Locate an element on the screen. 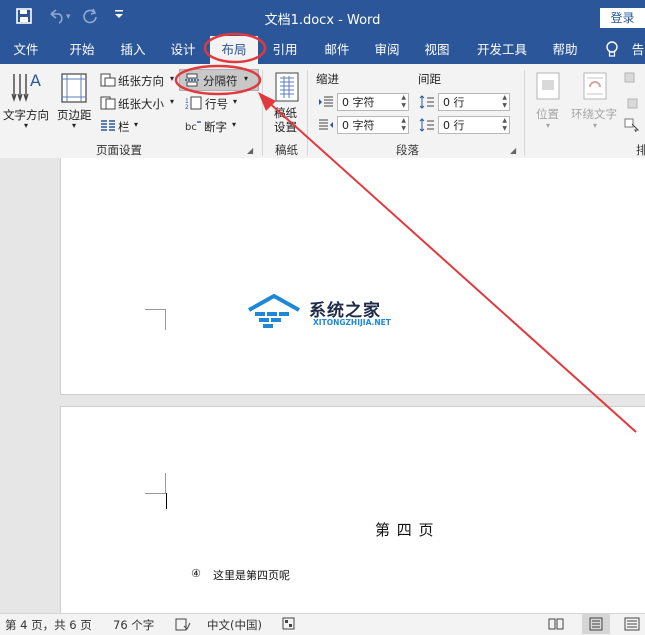 This screenshot has width=645, height=635. highlight-ring-breaks is located at coordinates (218, 80).